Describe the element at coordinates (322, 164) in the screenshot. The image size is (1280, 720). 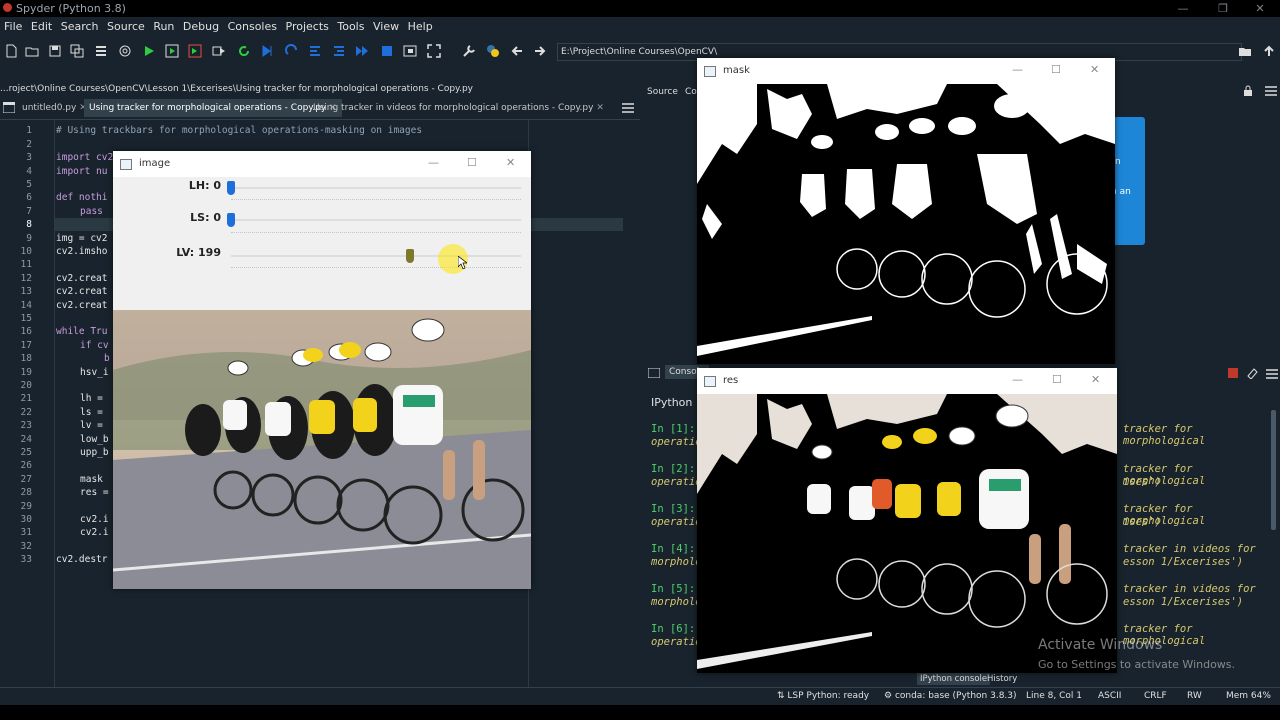
I see `image-window-titlebar: image — ☐ ✕` at that location.